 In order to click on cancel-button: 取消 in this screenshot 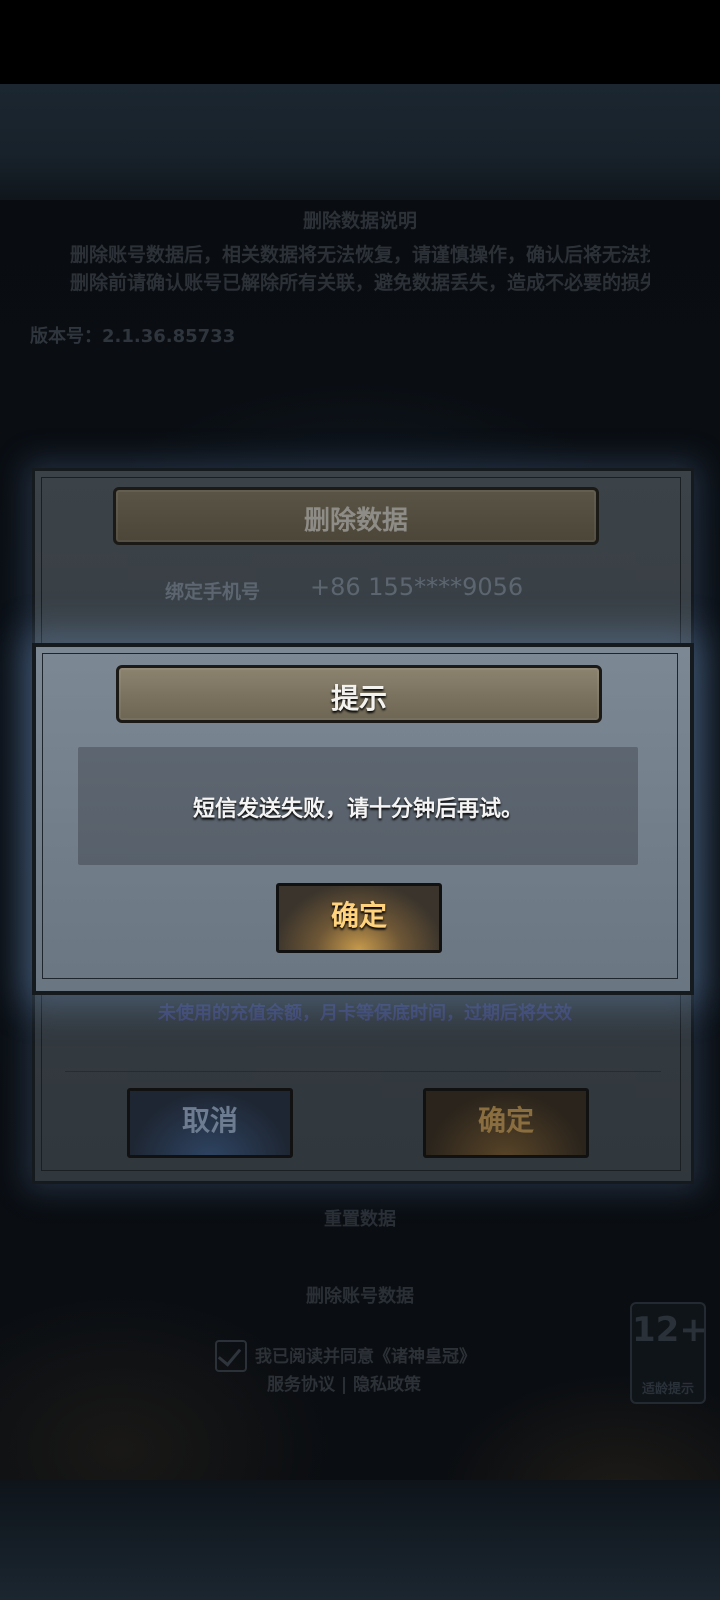, I will do `click(210, 1123)`.